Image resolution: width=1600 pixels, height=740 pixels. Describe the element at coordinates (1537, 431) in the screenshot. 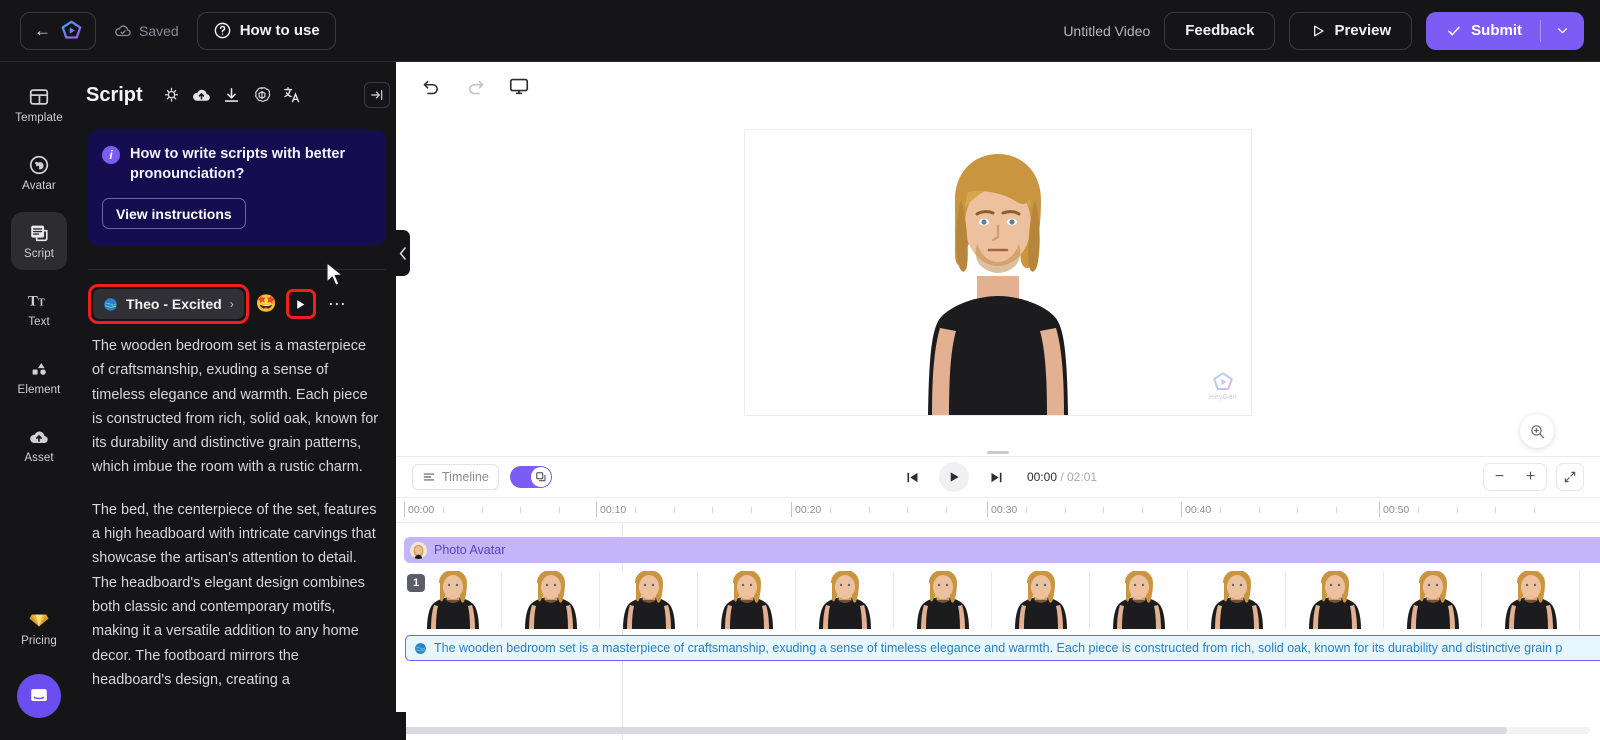

I see `canvas-zoom-button` at that location.